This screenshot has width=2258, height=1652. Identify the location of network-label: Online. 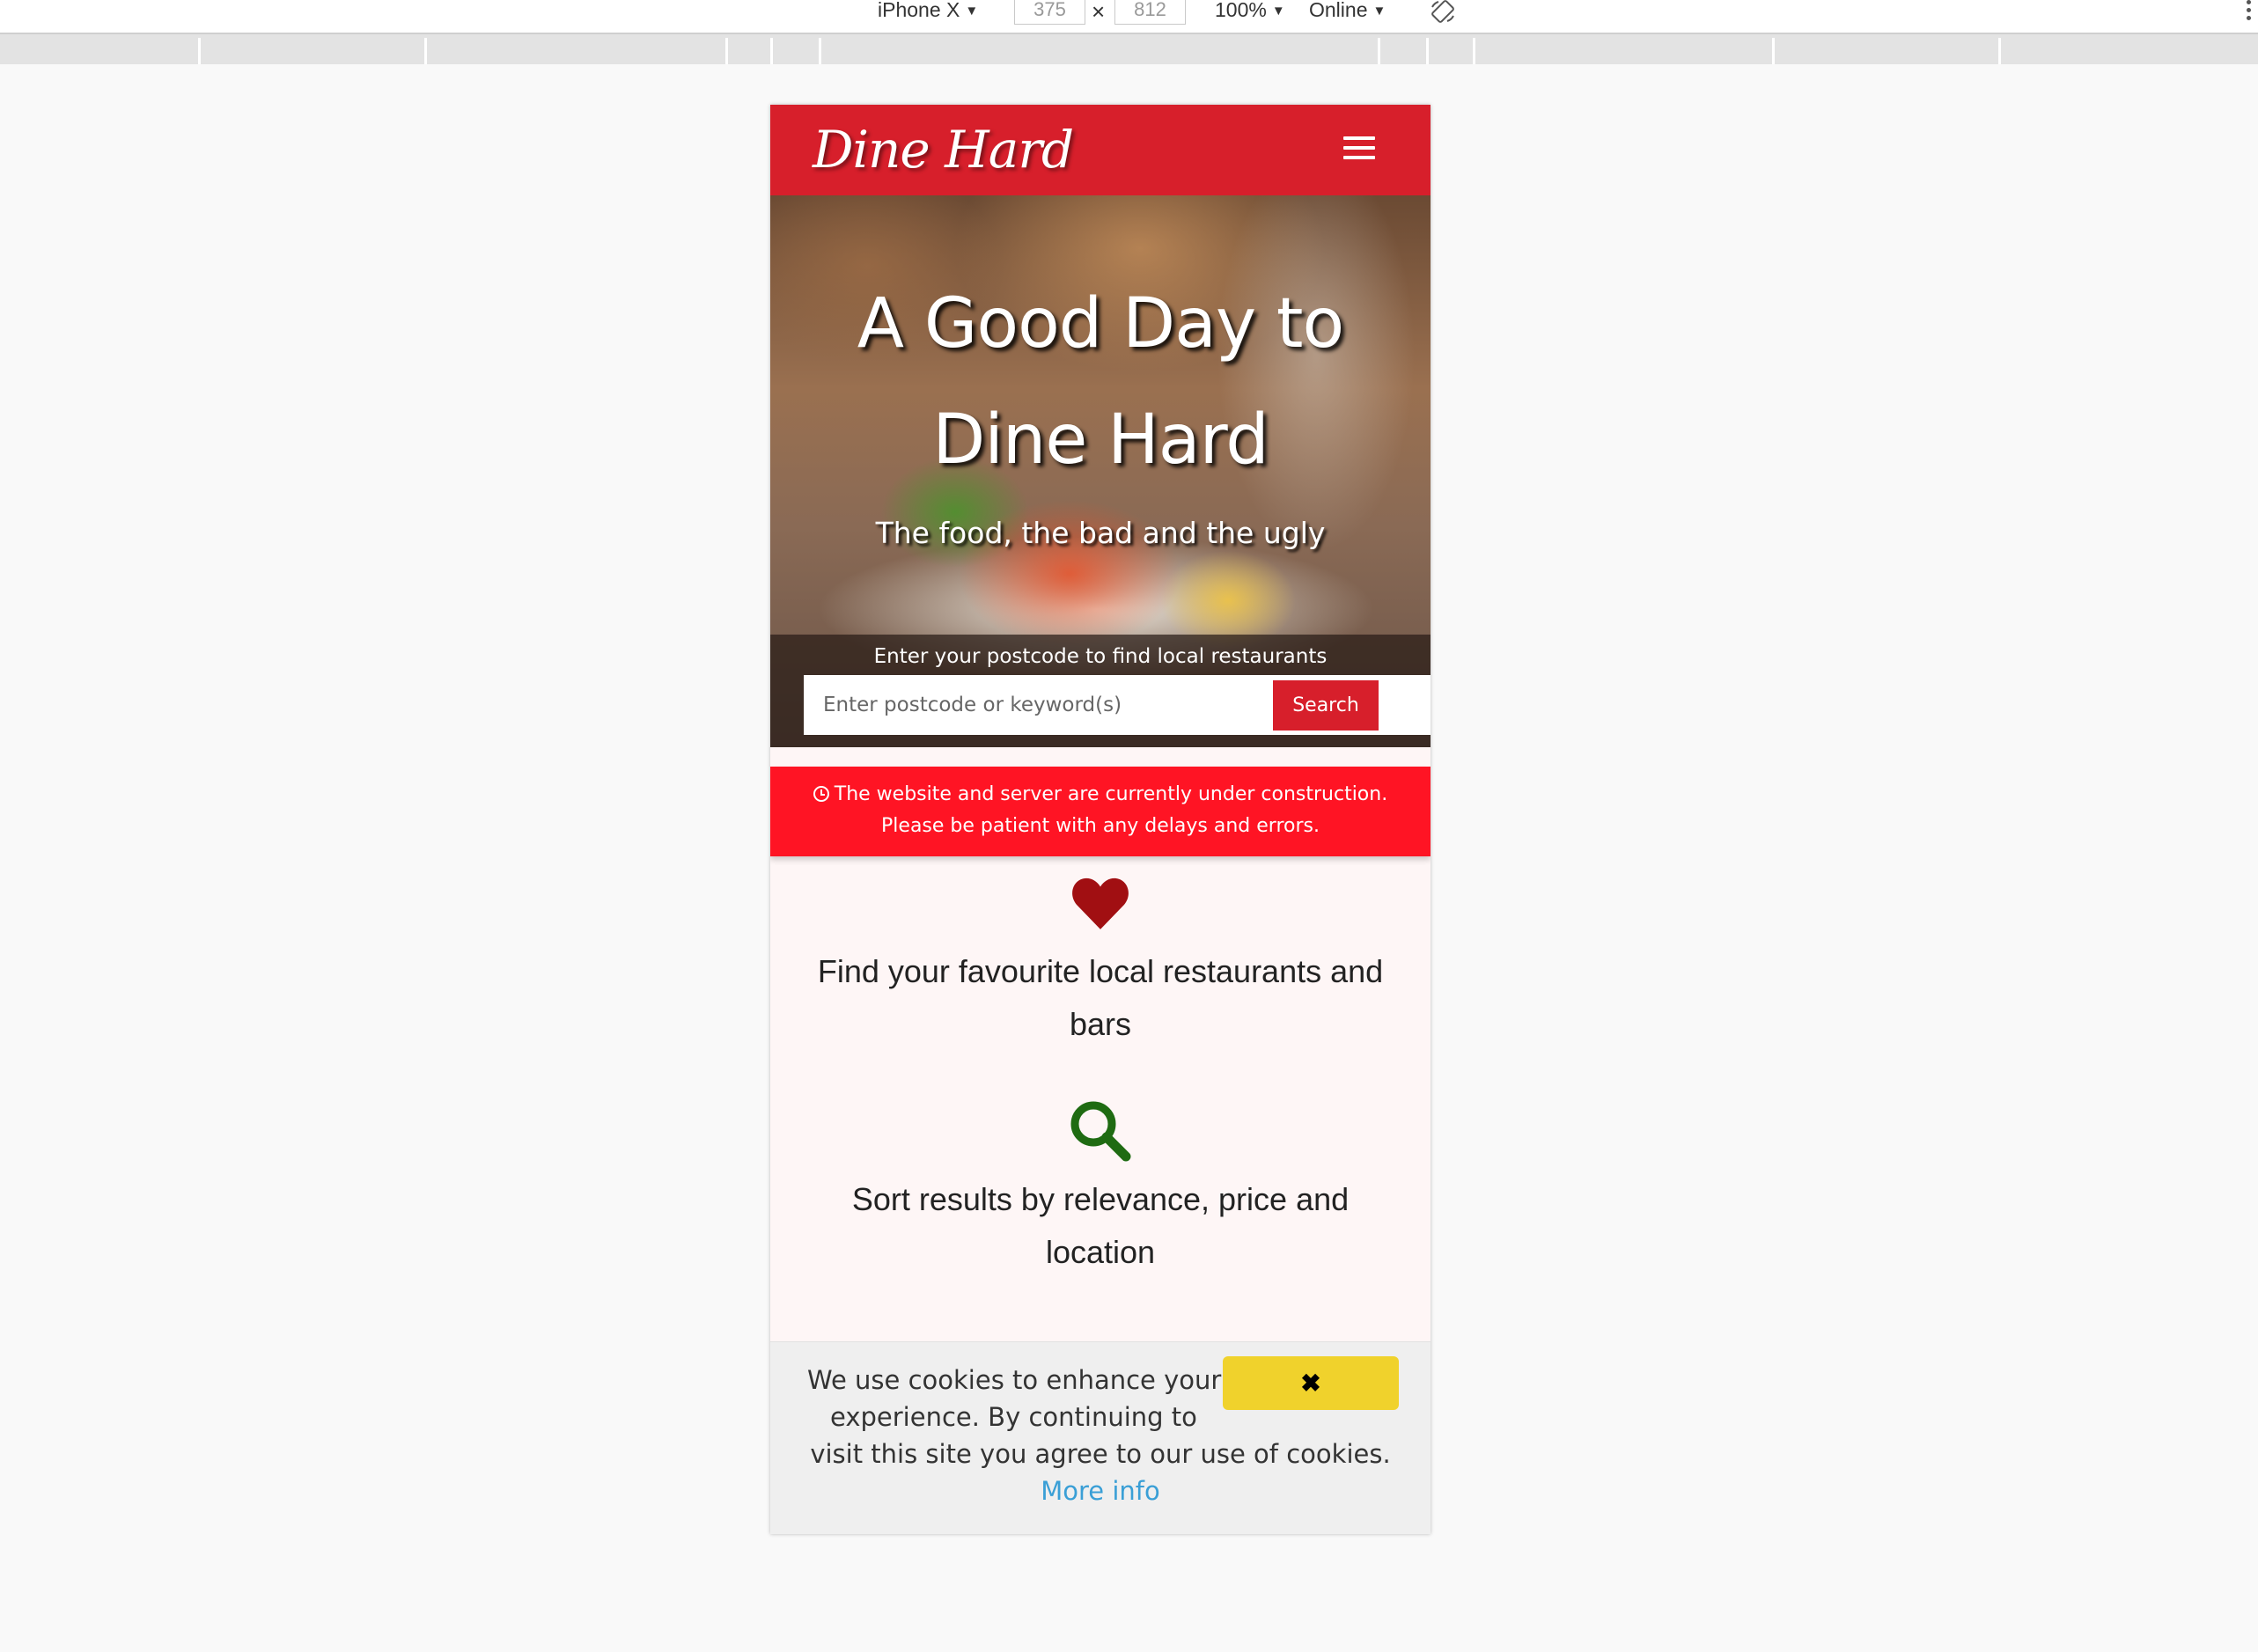
(1338, 10).